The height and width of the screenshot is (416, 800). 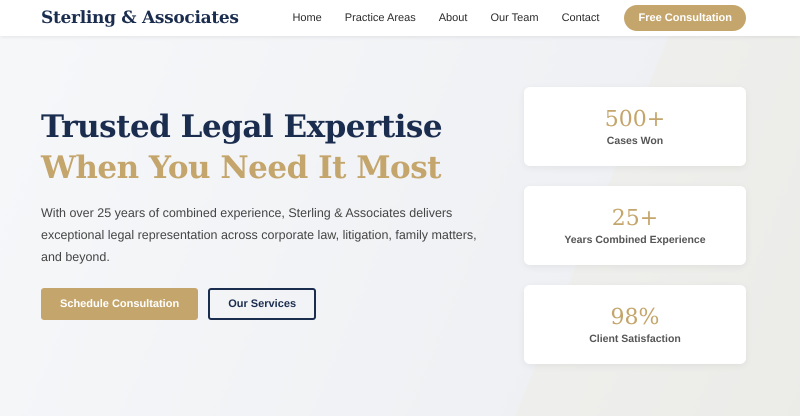 I want to click on stat-label: Client Satisfaction, so click(x=635, y=338).